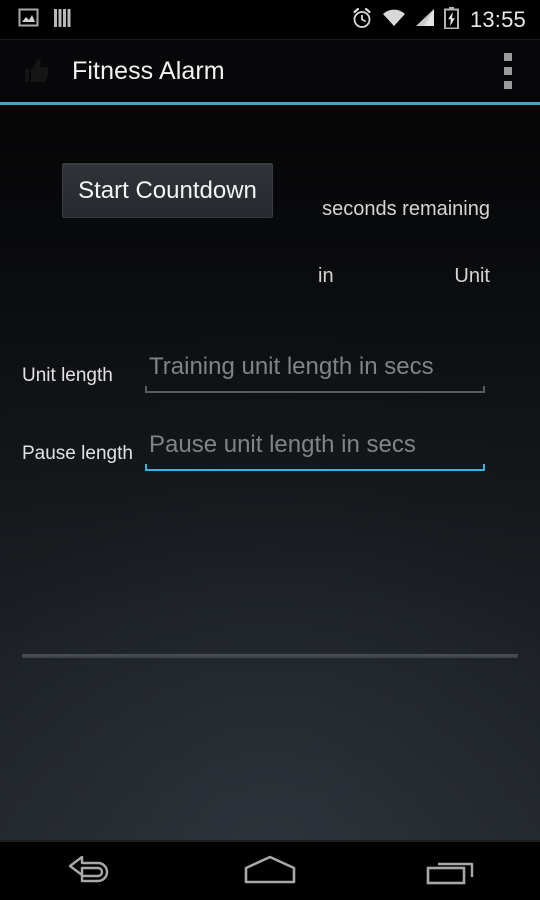 The image size is (540, 900). Describe the element at coordinates (167, 190) in the screenshot. I see `start-countdown-button: Start Countdown` at that location.